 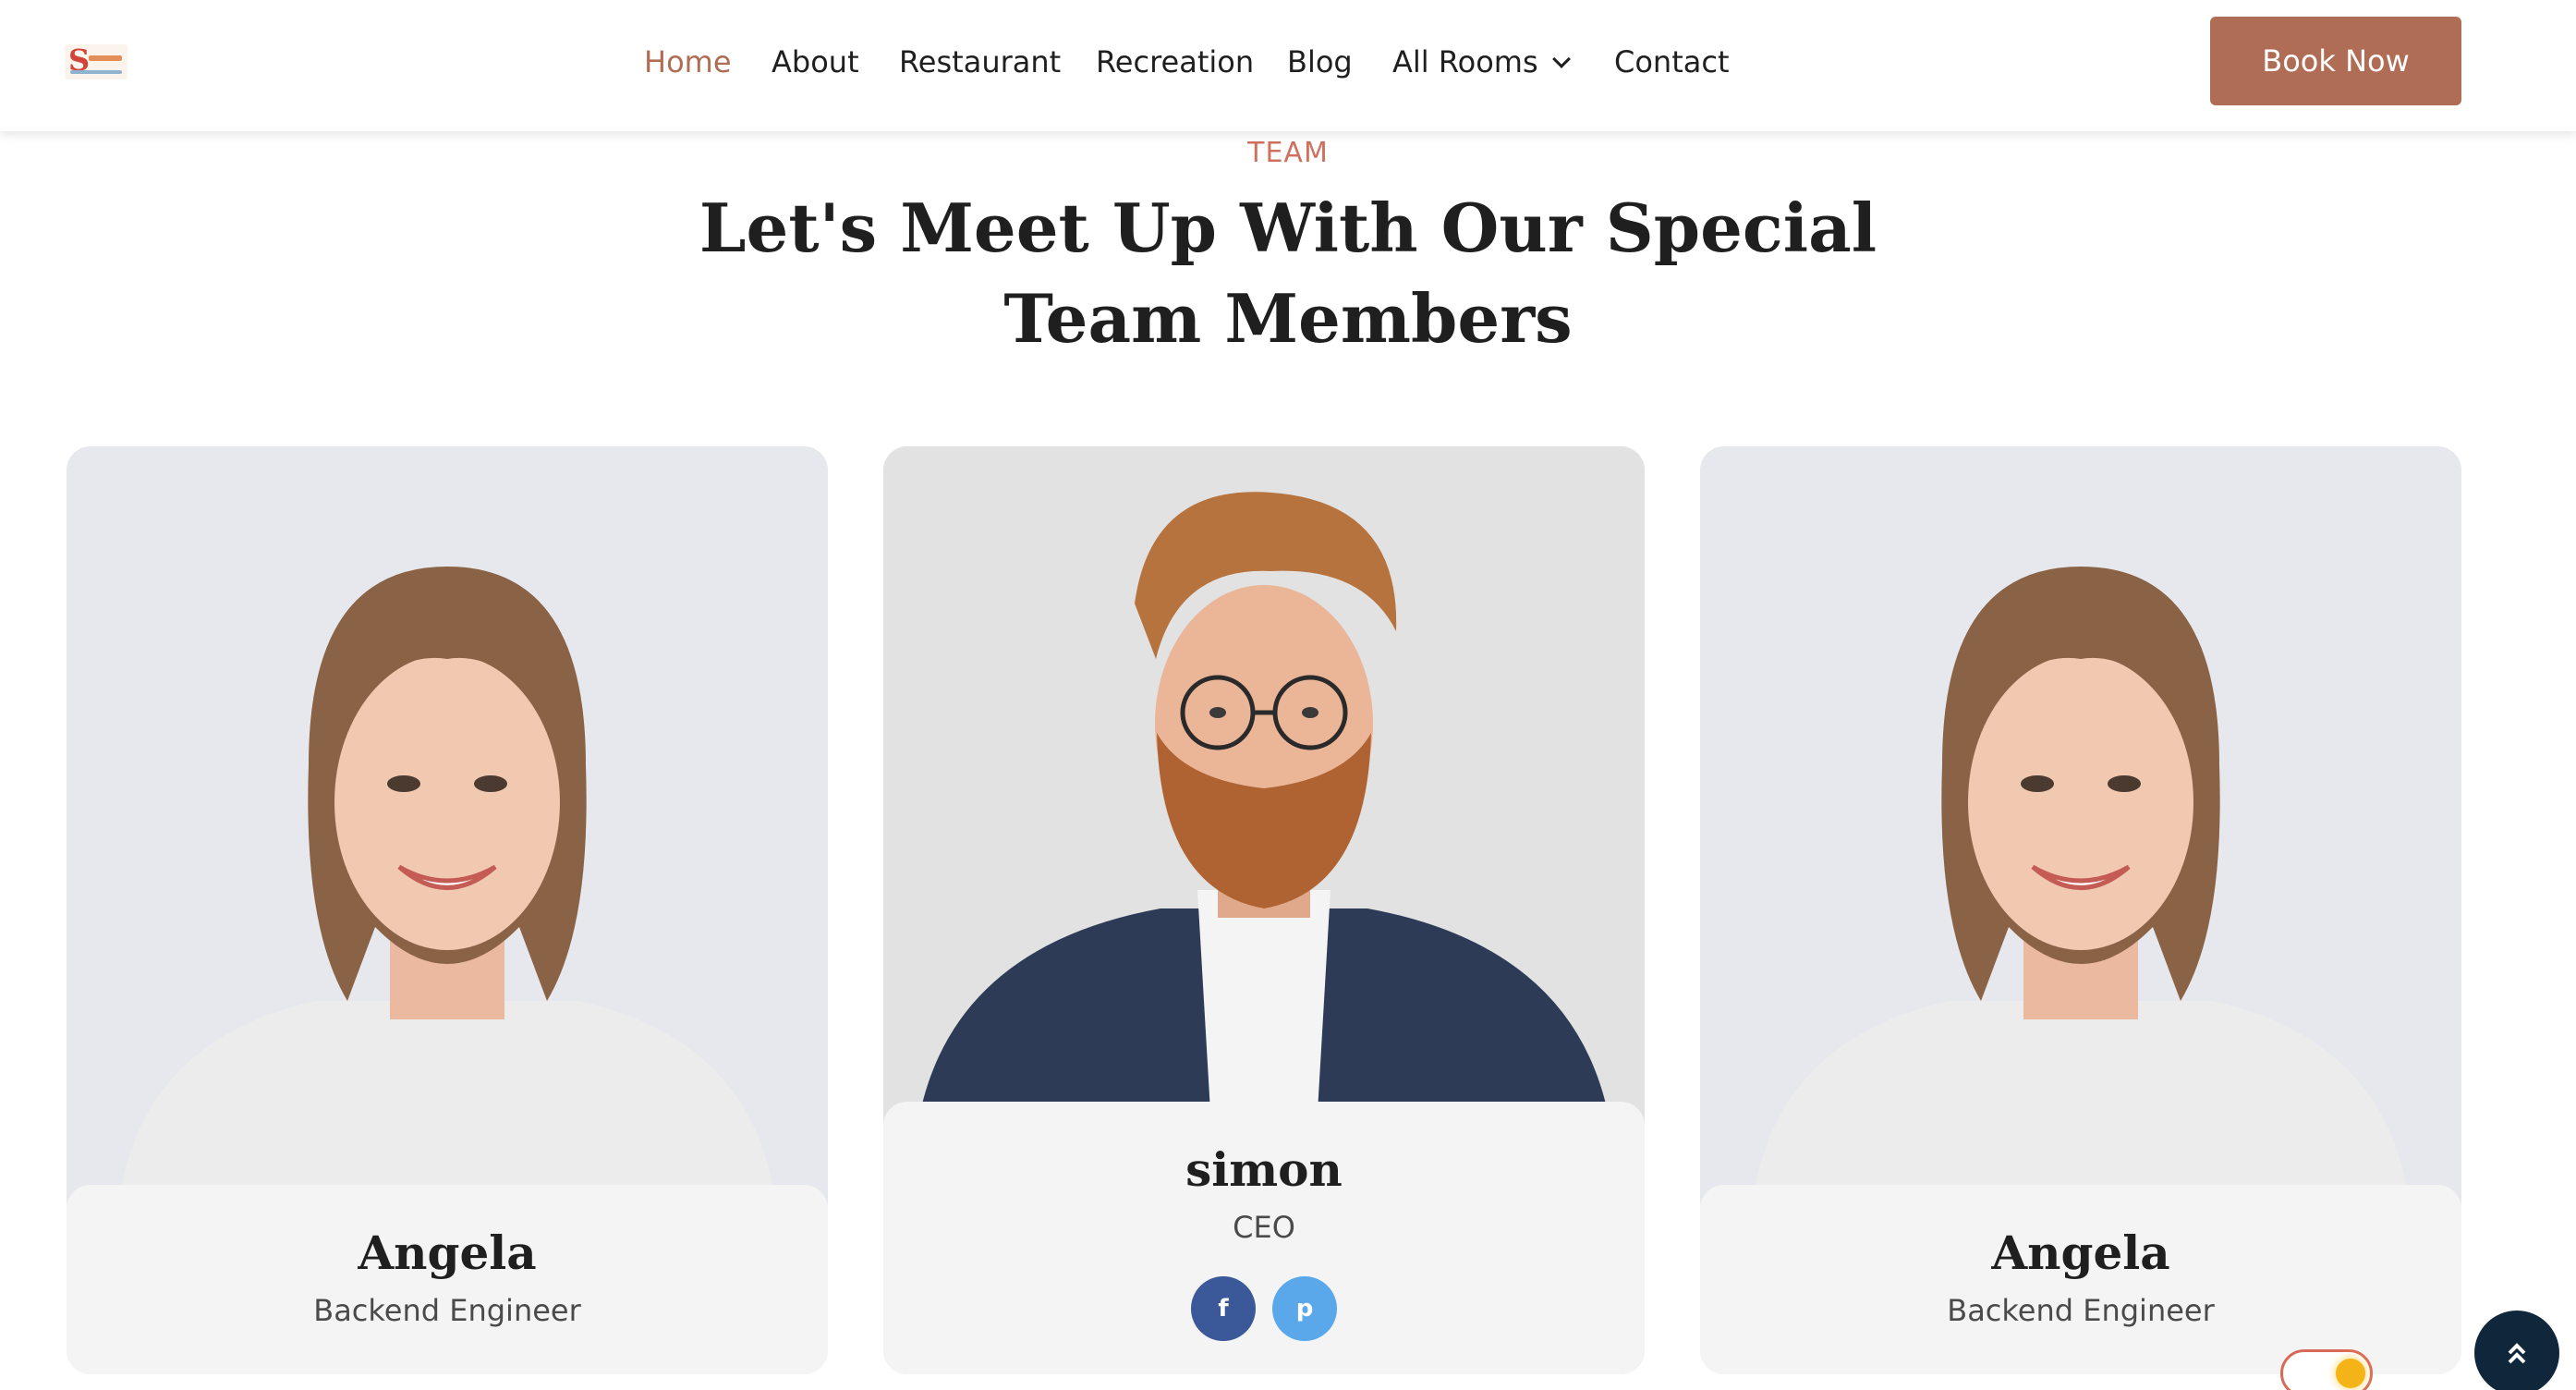 I want to click on nav-all-rooms: All Rooms, so click(x=1481, y=62).